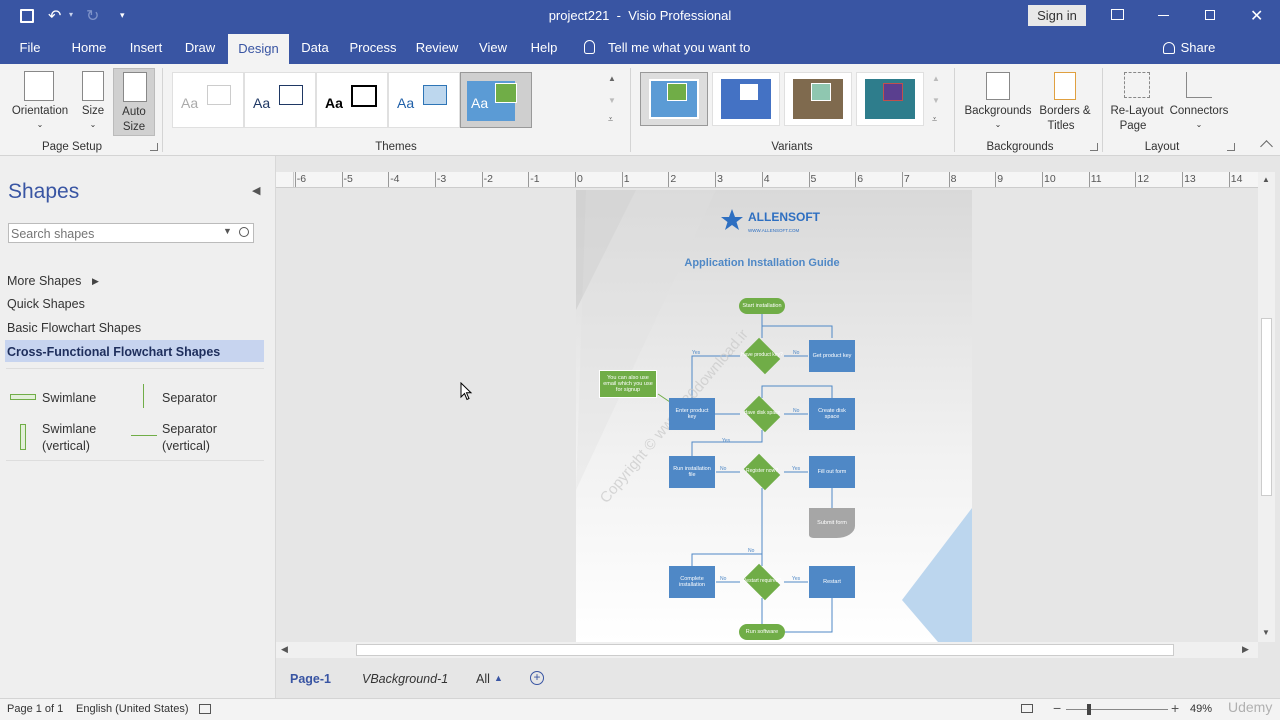 The height and width of the screenshot is (720, 1280). Describe the element at coordinates (1266, 179) in the screenshot. I see `scroll-up-icon: ▲` at that location.